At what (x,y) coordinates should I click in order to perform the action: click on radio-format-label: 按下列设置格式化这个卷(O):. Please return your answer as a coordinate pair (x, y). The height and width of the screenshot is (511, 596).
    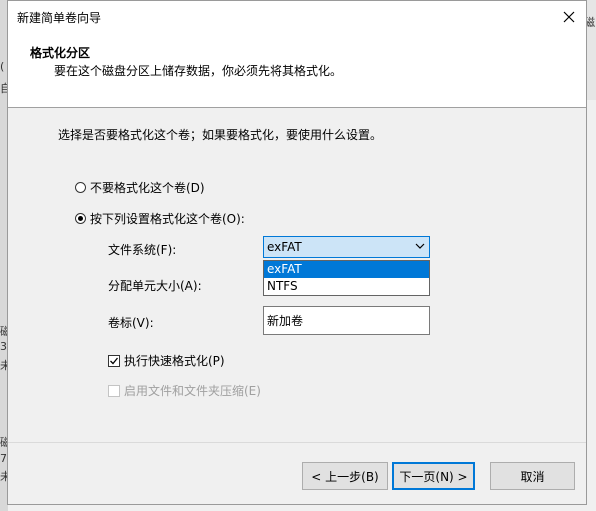
    Looking at the image, I should click on (167, 219).